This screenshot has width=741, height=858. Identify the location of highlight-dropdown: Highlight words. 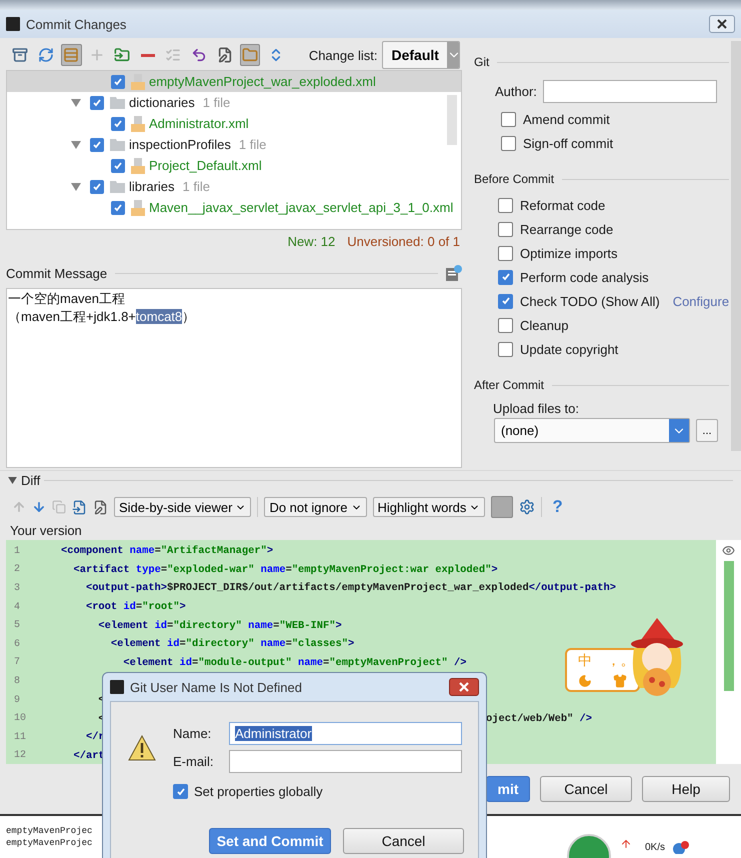
(429, 507).